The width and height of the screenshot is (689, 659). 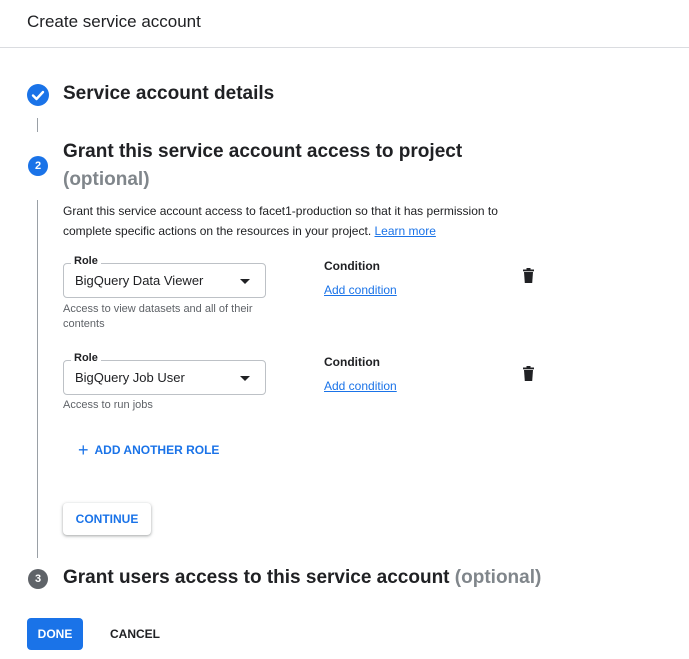 I want to click on step-3-number-icon: 3, so click(x=38, y=579).